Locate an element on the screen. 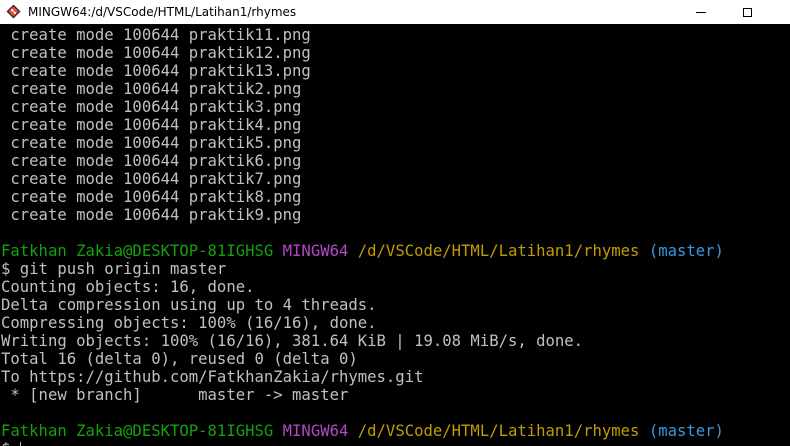 This screenshot has width=790, height=446. output-line: create mode 100644 praktik6.png is located at coordinates (151, 161).